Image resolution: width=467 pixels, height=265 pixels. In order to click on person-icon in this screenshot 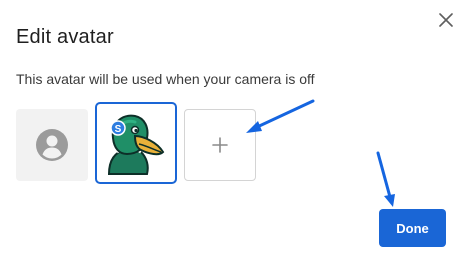, I will do `click(52, 145)`.